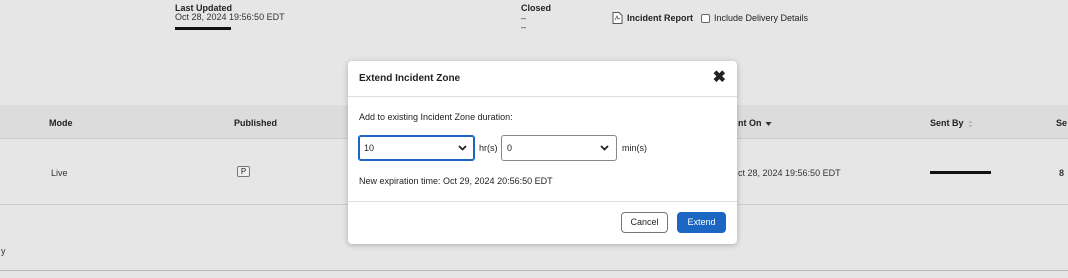 The height and width of the screenshot is (278, 1068). What do you see at coordinates (660, 18) in the screenshot?
I see `incident-report-label: Incident Report` at bounding box center [660, 18].